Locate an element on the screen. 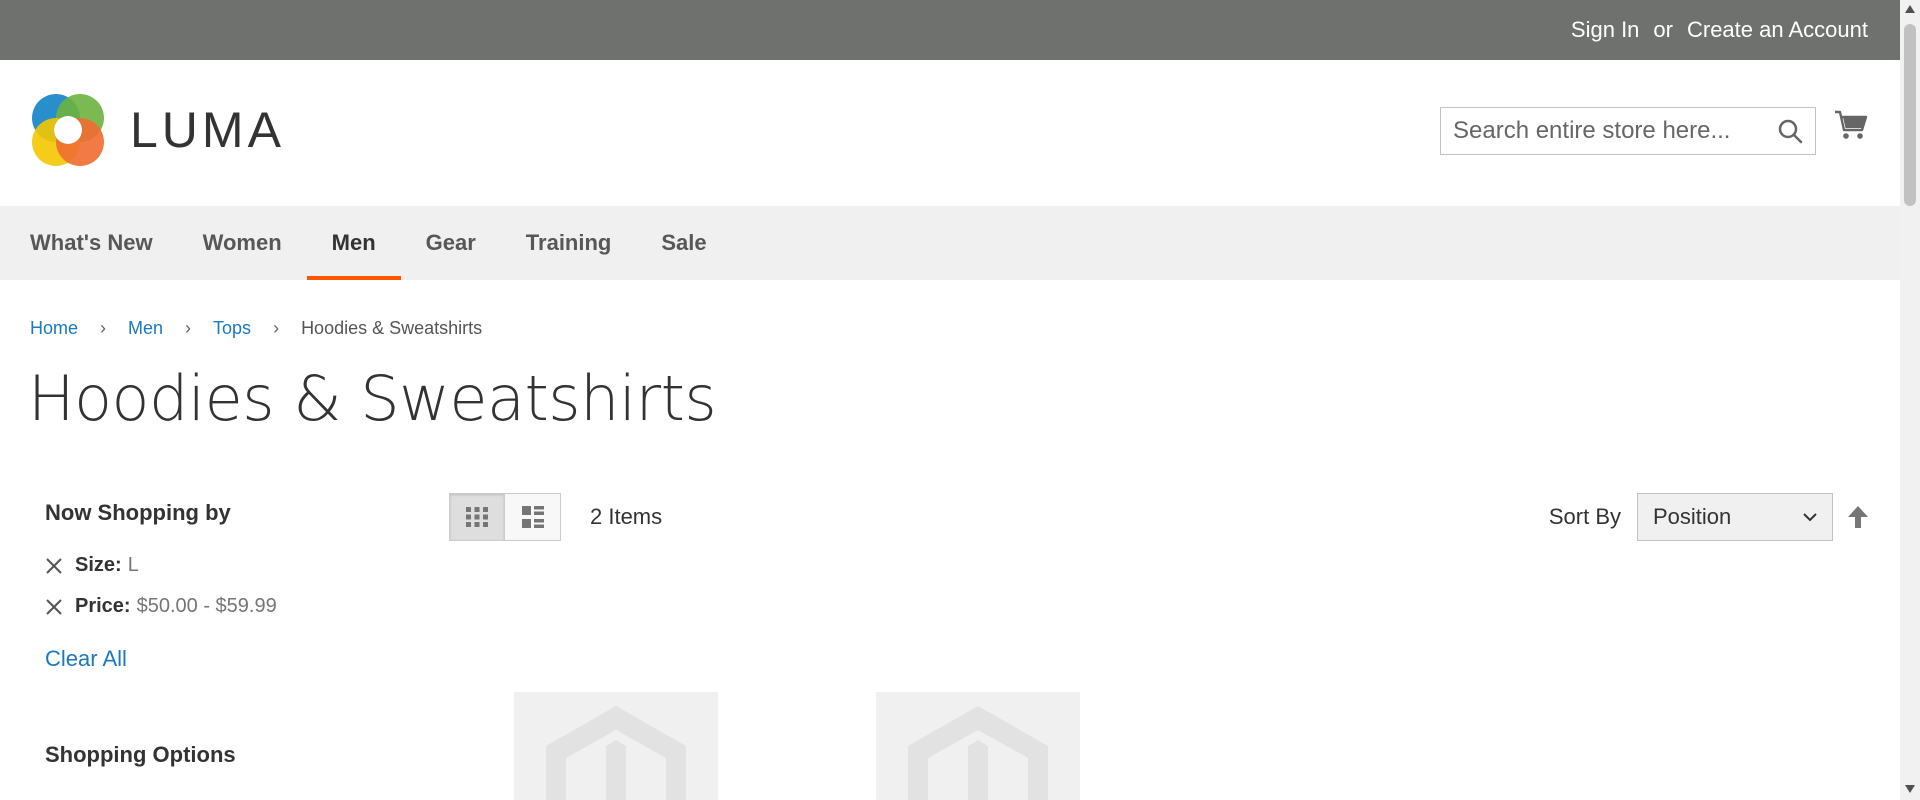 The image size is (1920, 800). product-grid is located at coordinates (814, 746).